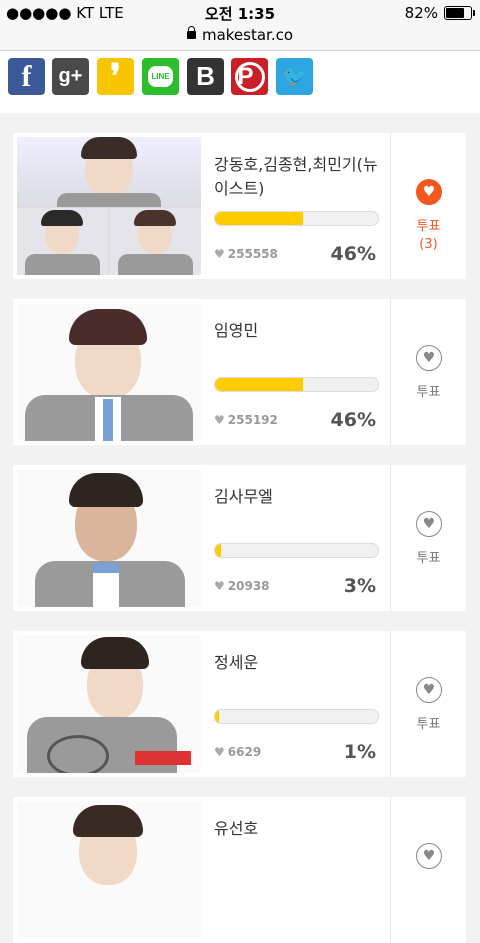 Image resolution: width=480 pixels, height=943 pixels. I want to click on vote-percent: 3%, so click(359, 586).